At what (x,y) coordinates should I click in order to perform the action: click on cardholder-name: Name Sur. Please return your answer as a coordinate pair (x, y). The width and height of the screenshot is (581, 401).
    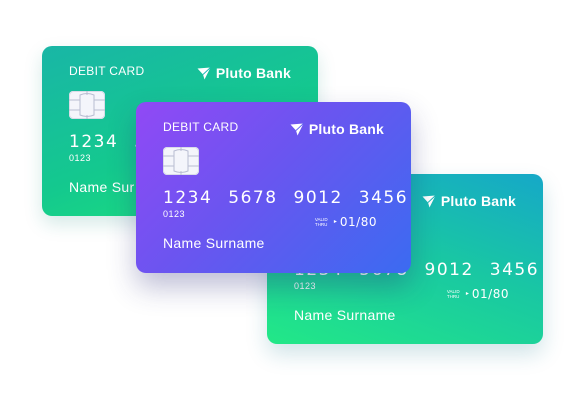
    Looking at the image, I should click on (102, 187).